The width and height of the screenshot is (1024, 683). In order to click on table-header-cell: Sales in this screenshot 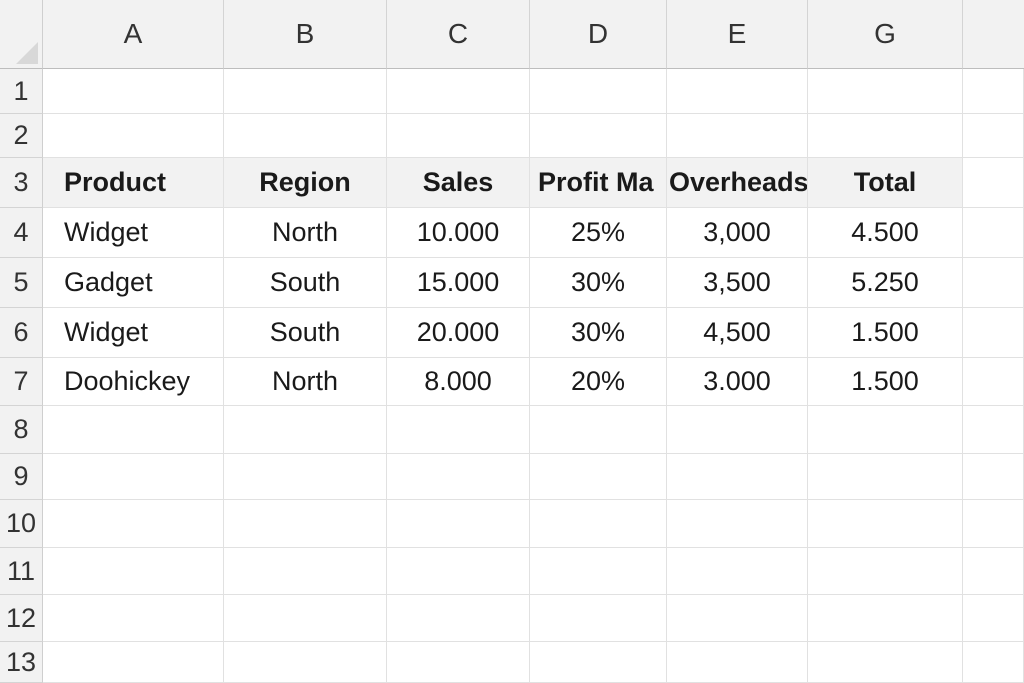, I will do `click(458, 183)`.